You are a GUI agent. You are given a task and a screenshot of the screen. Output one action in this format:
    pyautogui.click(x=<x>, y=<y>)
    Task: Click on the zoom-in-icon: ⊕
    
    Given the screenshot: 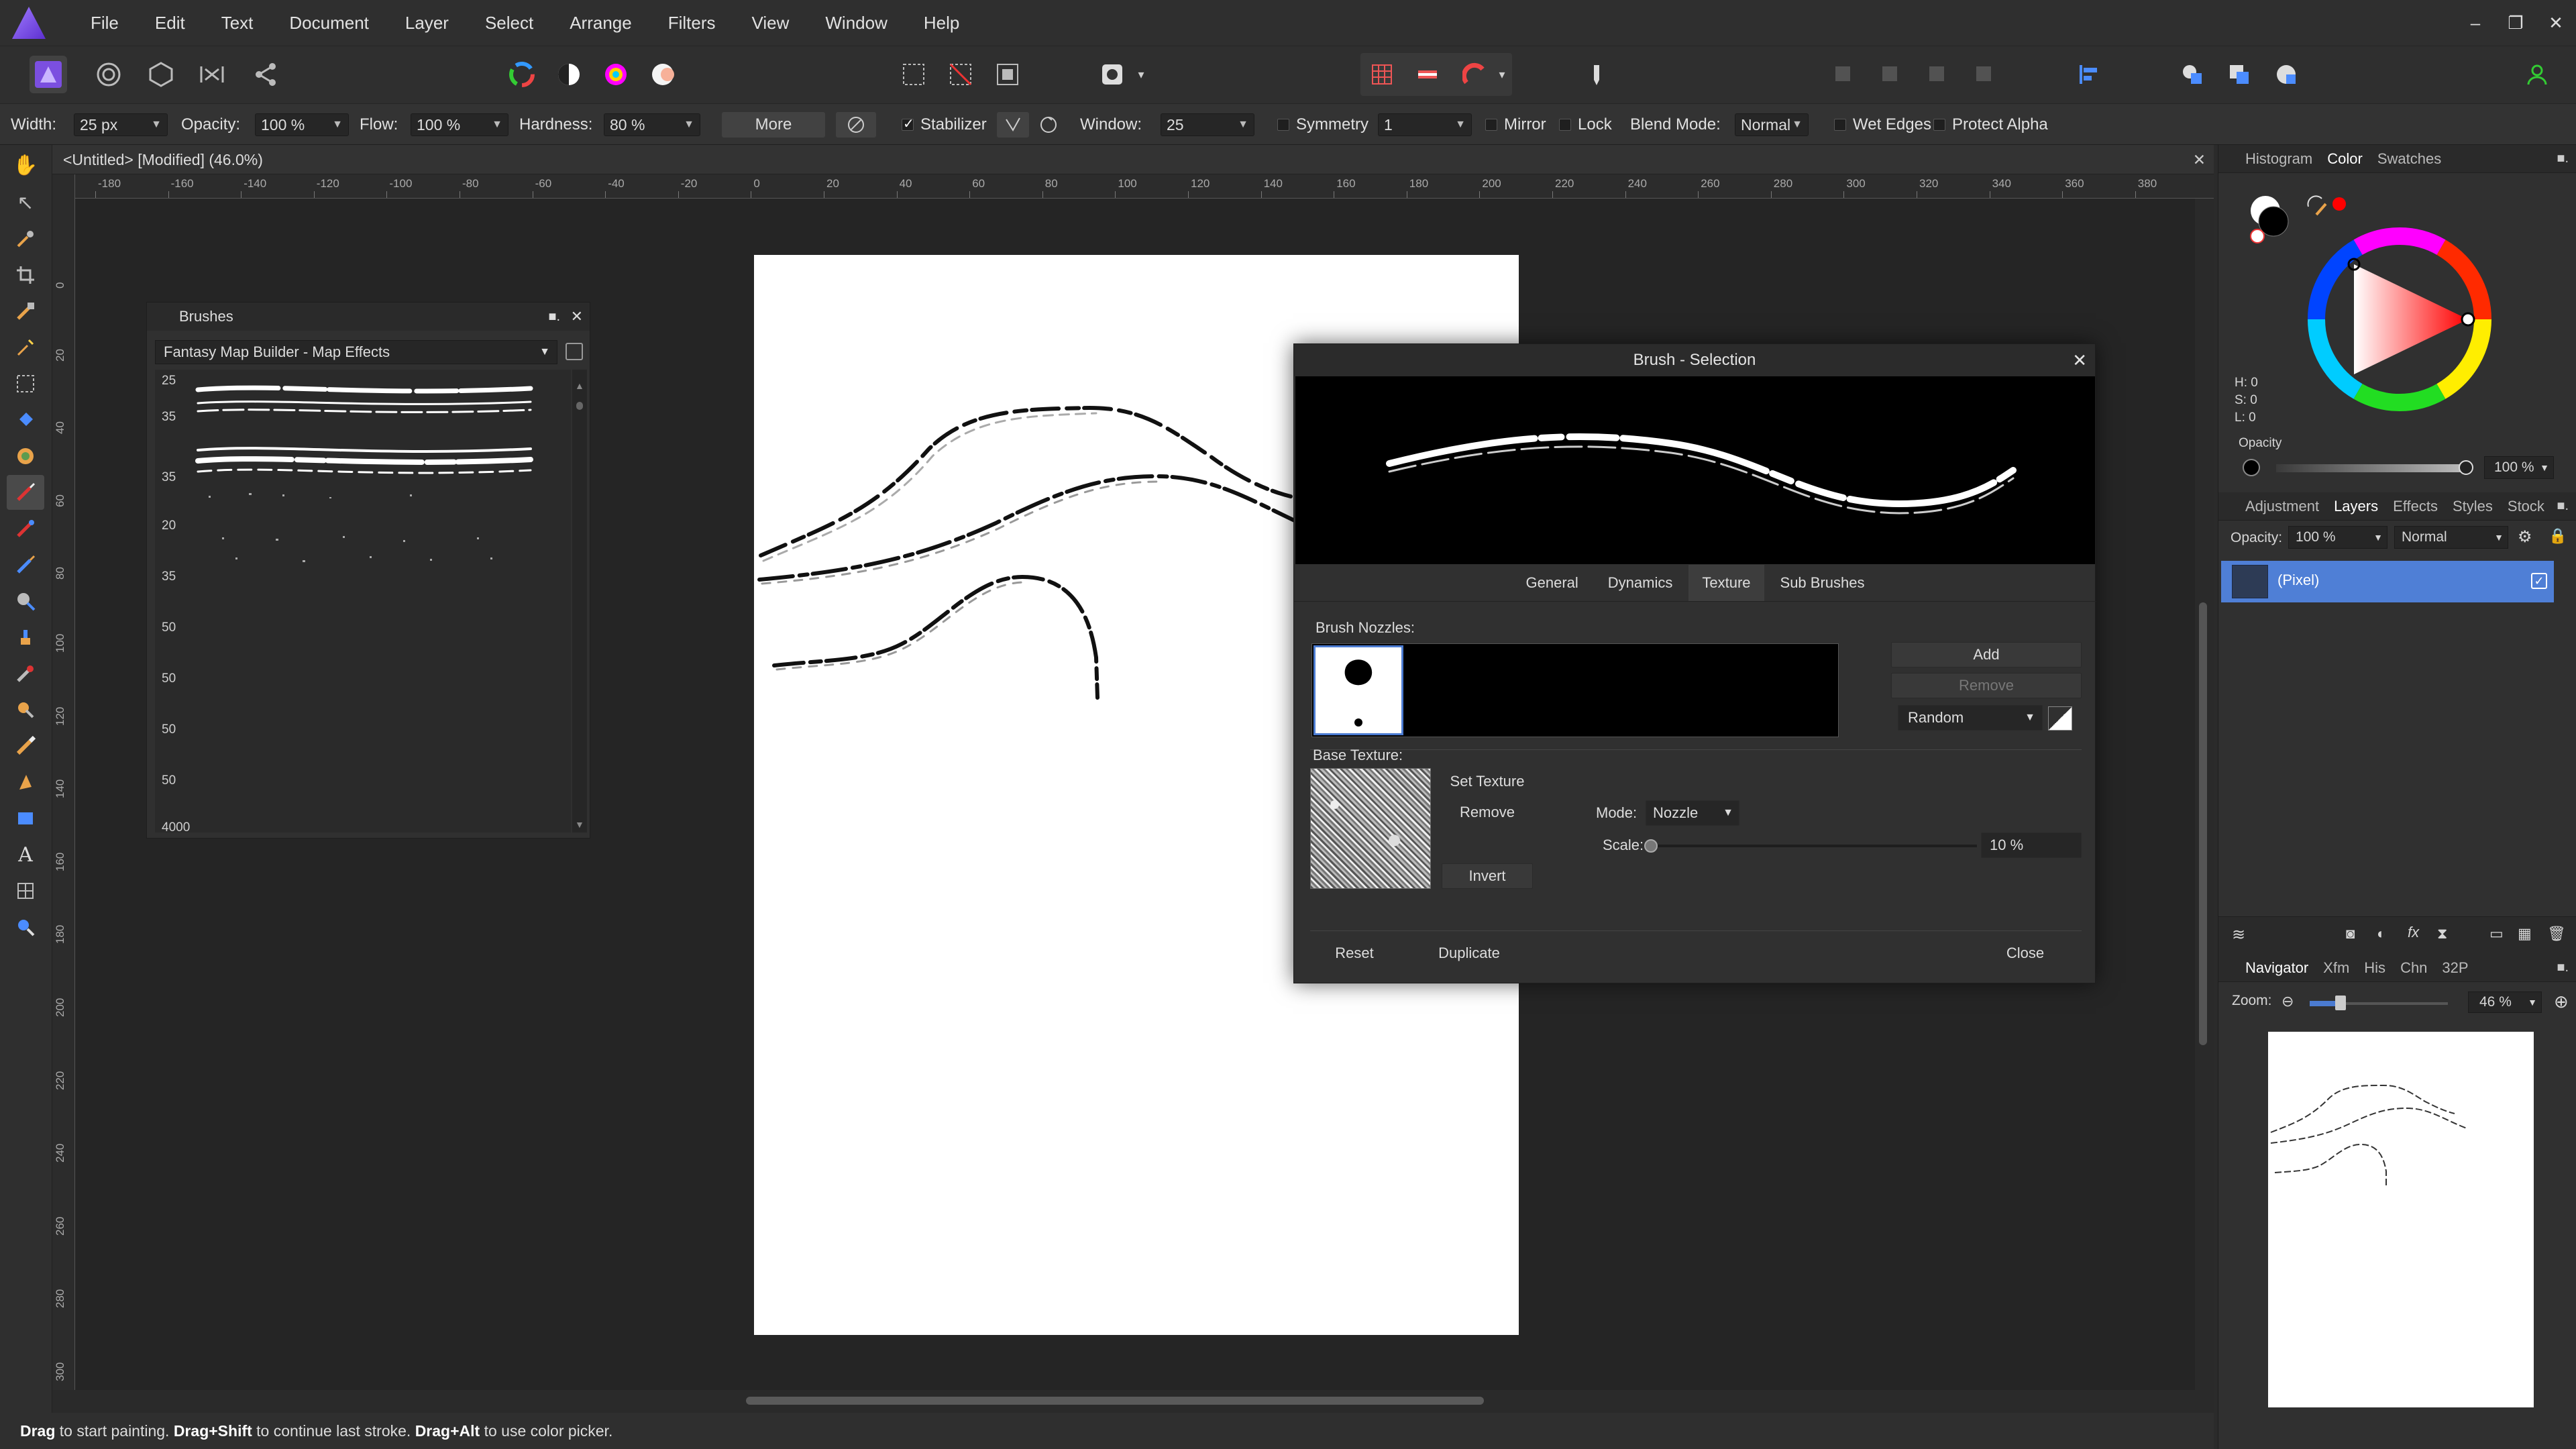 What is the action you would take?
    pyautogui.click(x=2561, y=1001)
    